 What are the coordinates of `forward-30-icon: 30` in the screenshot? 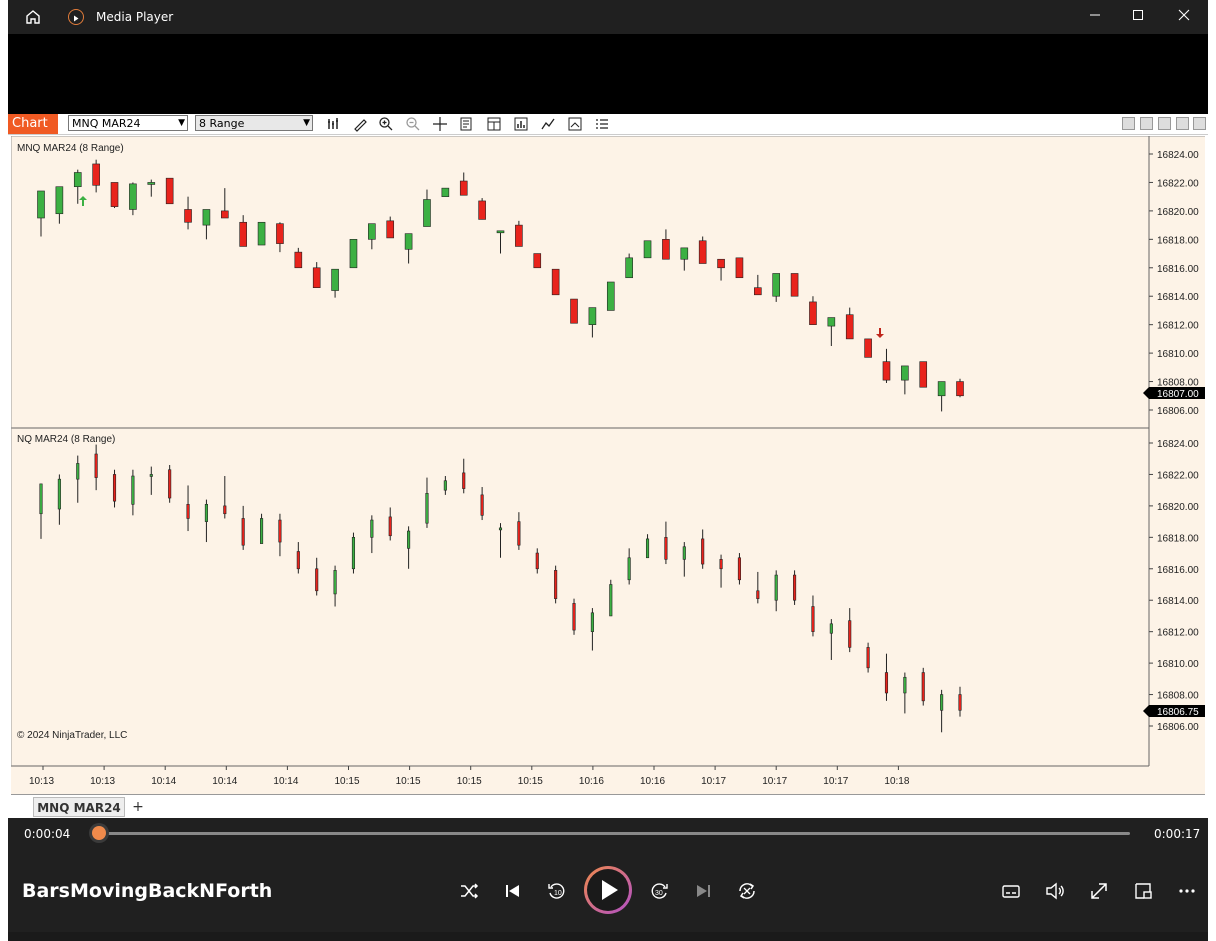 It's located at (659, 891).